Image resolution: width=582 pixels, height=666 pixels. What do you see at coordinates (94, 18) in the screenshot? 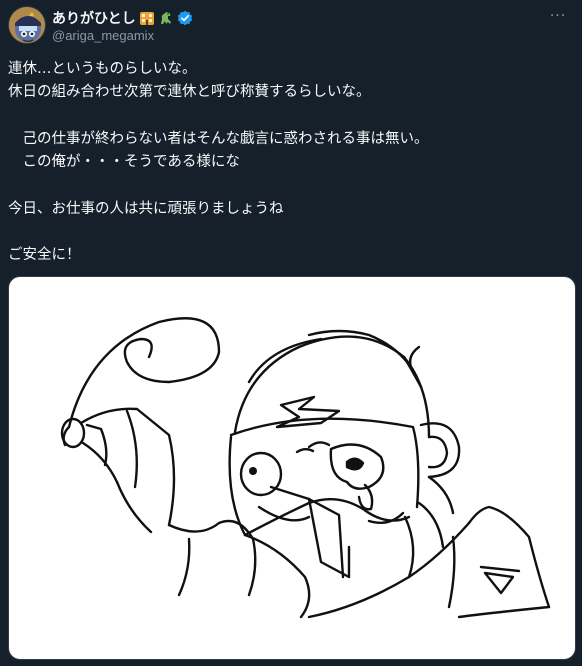
I see `display-name: ありがひとし` at bounding box center [94, 18].